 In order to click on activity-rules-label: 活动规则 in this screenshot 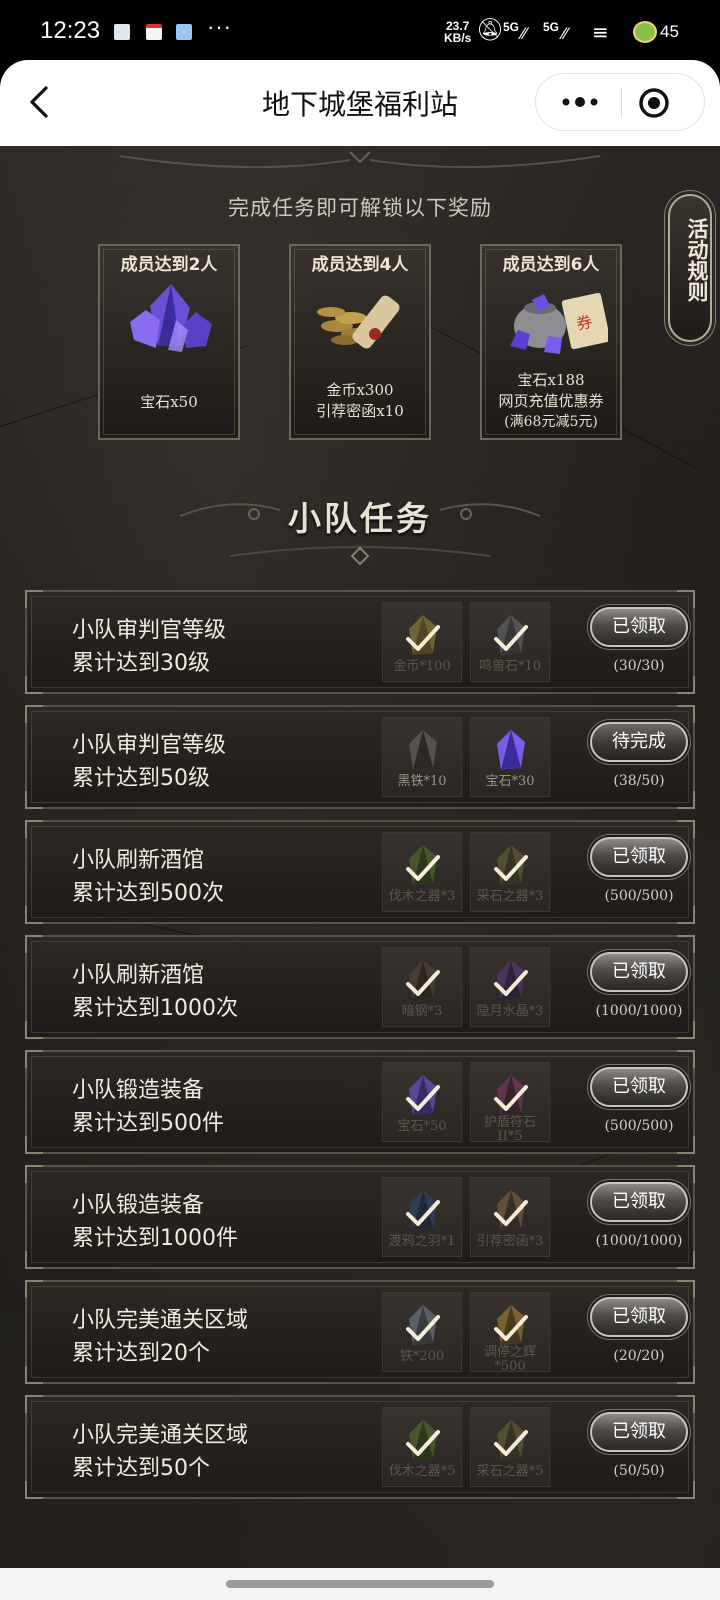, I will do `click(697, 260)`.